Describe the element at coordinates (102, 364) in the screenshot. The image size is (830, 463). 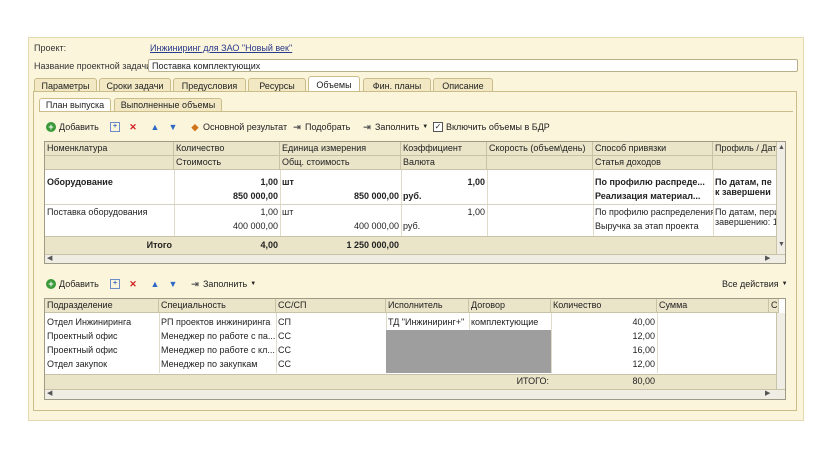
I see `row4-department: Отдел закупок` at that location.